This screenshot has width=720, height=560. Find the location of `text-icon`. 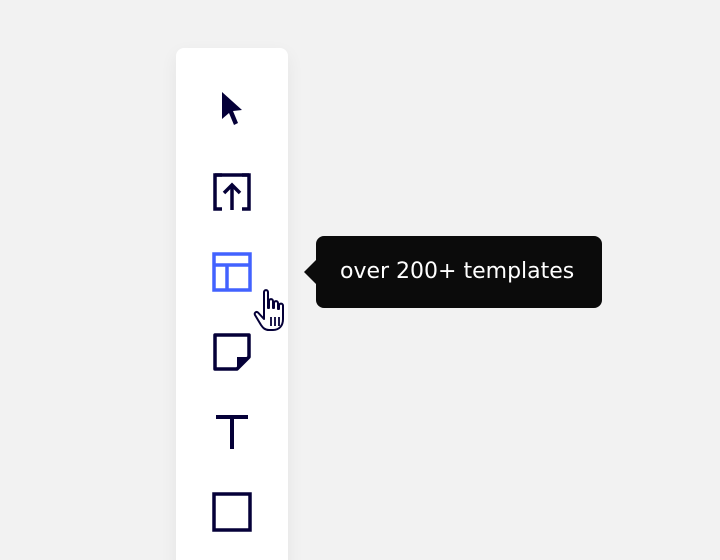

text-icon is located at coordinates (232, 432).